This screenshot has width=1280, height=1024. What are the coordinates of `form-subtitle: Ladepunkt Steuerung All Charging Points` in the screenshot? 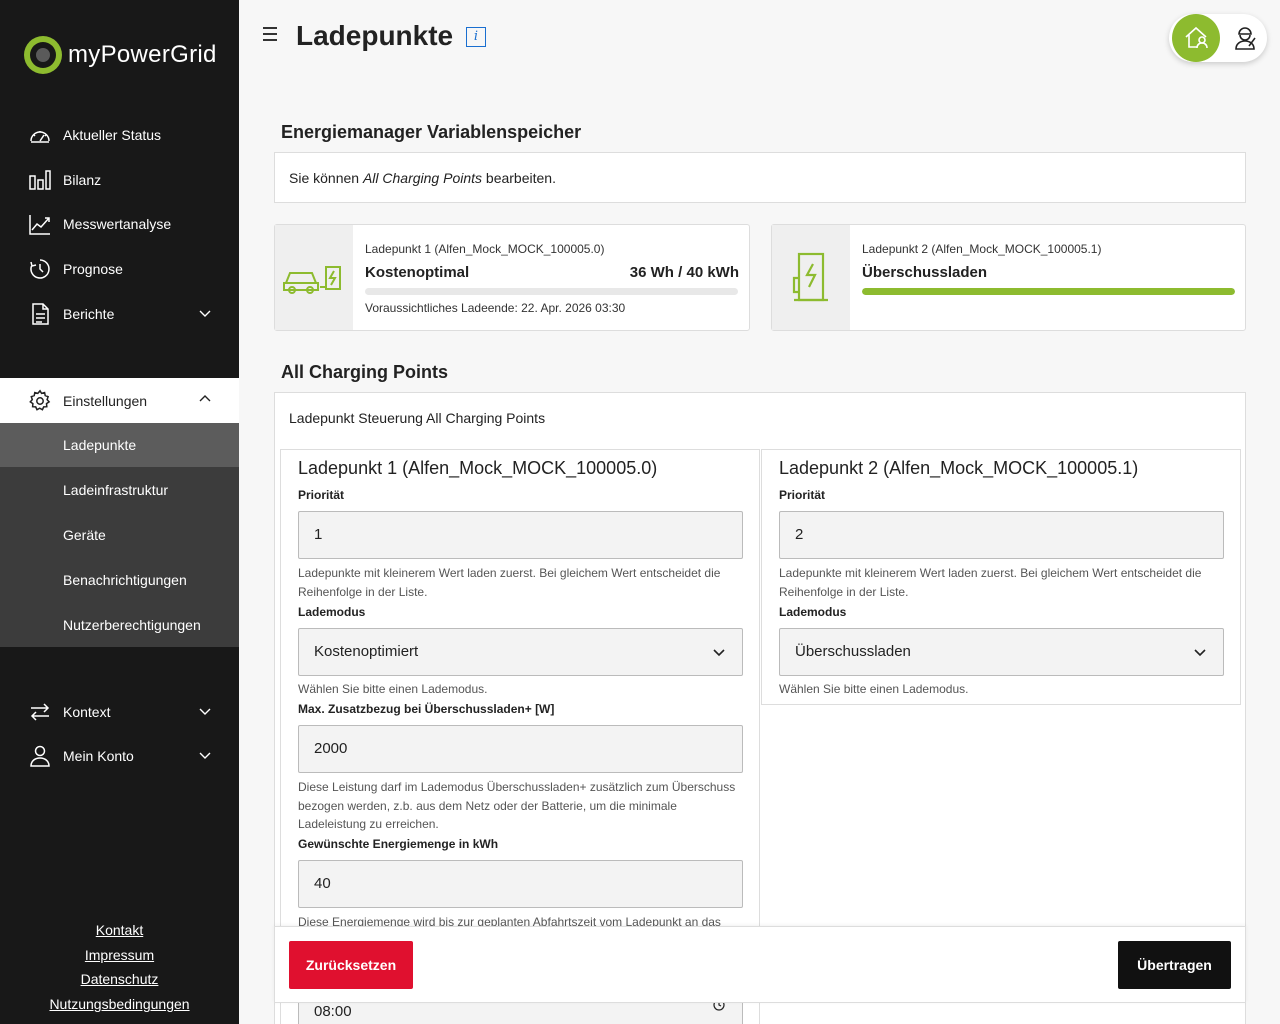 It's located at (417, 418).